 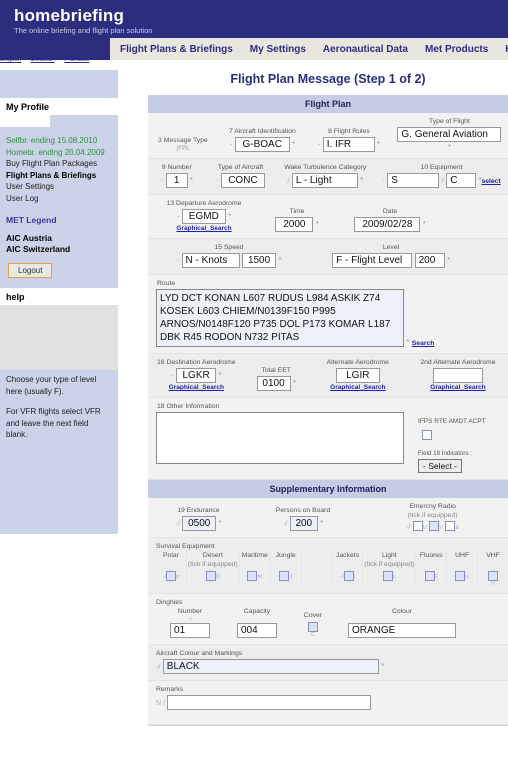 I want to click on remarks-input, so click(x=269, y=702).